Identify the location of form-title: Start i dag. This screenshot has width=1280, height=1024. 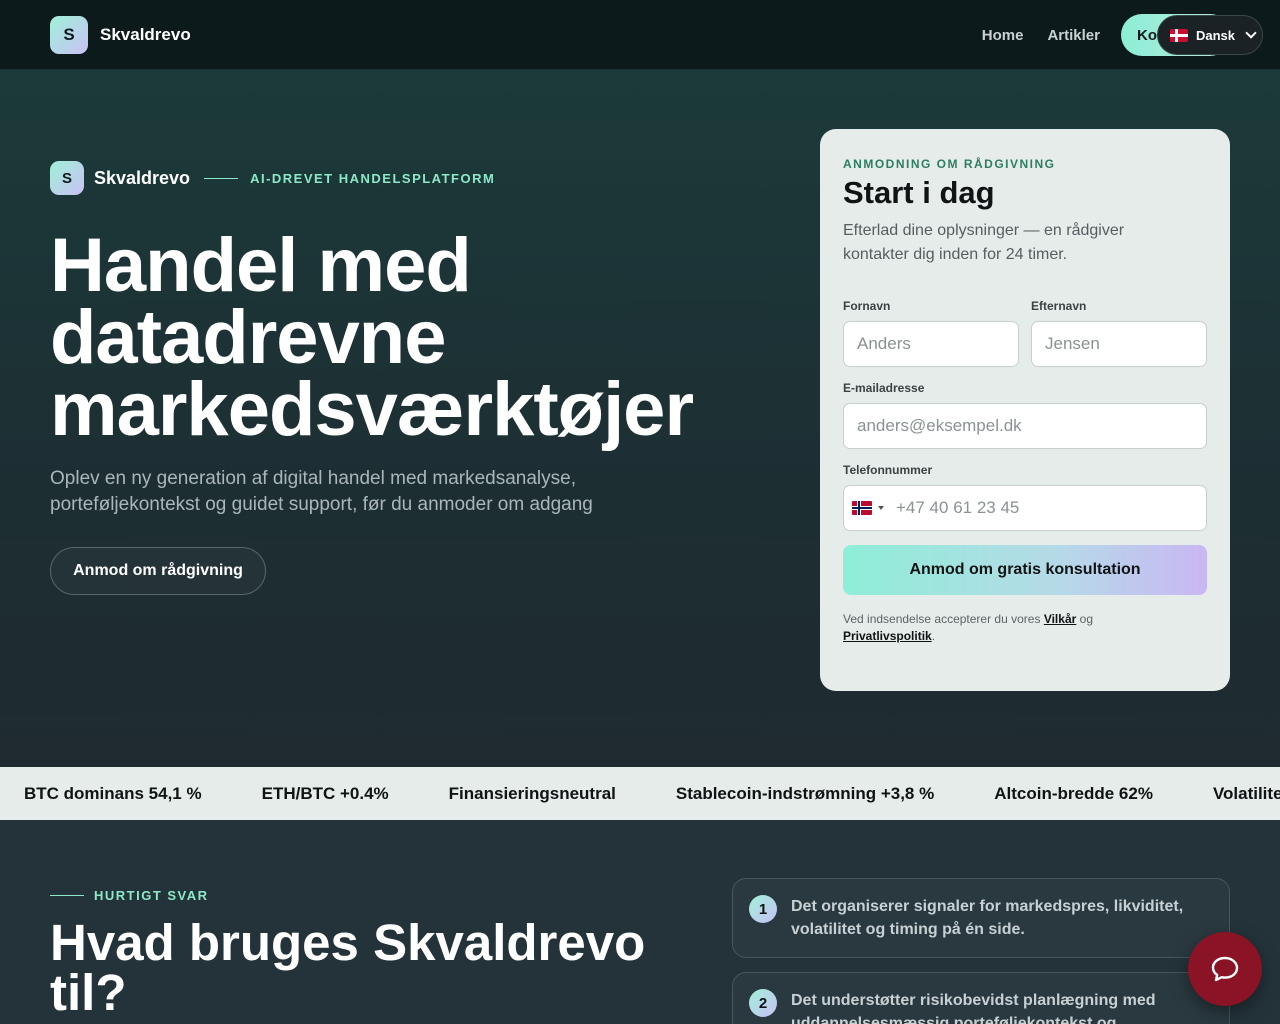
(919, 192).